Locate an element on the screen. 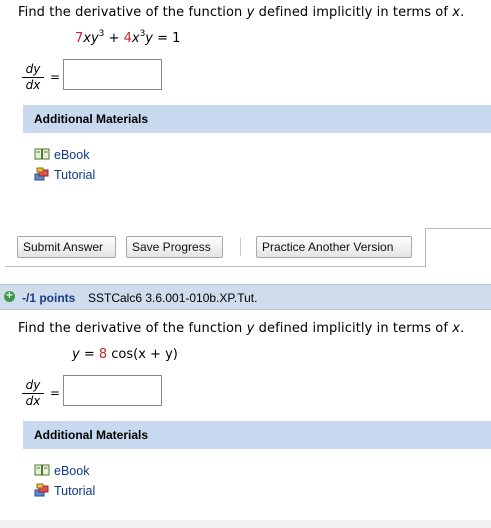  save-progress-button: Save Progress is located at coordinates (174, 247).